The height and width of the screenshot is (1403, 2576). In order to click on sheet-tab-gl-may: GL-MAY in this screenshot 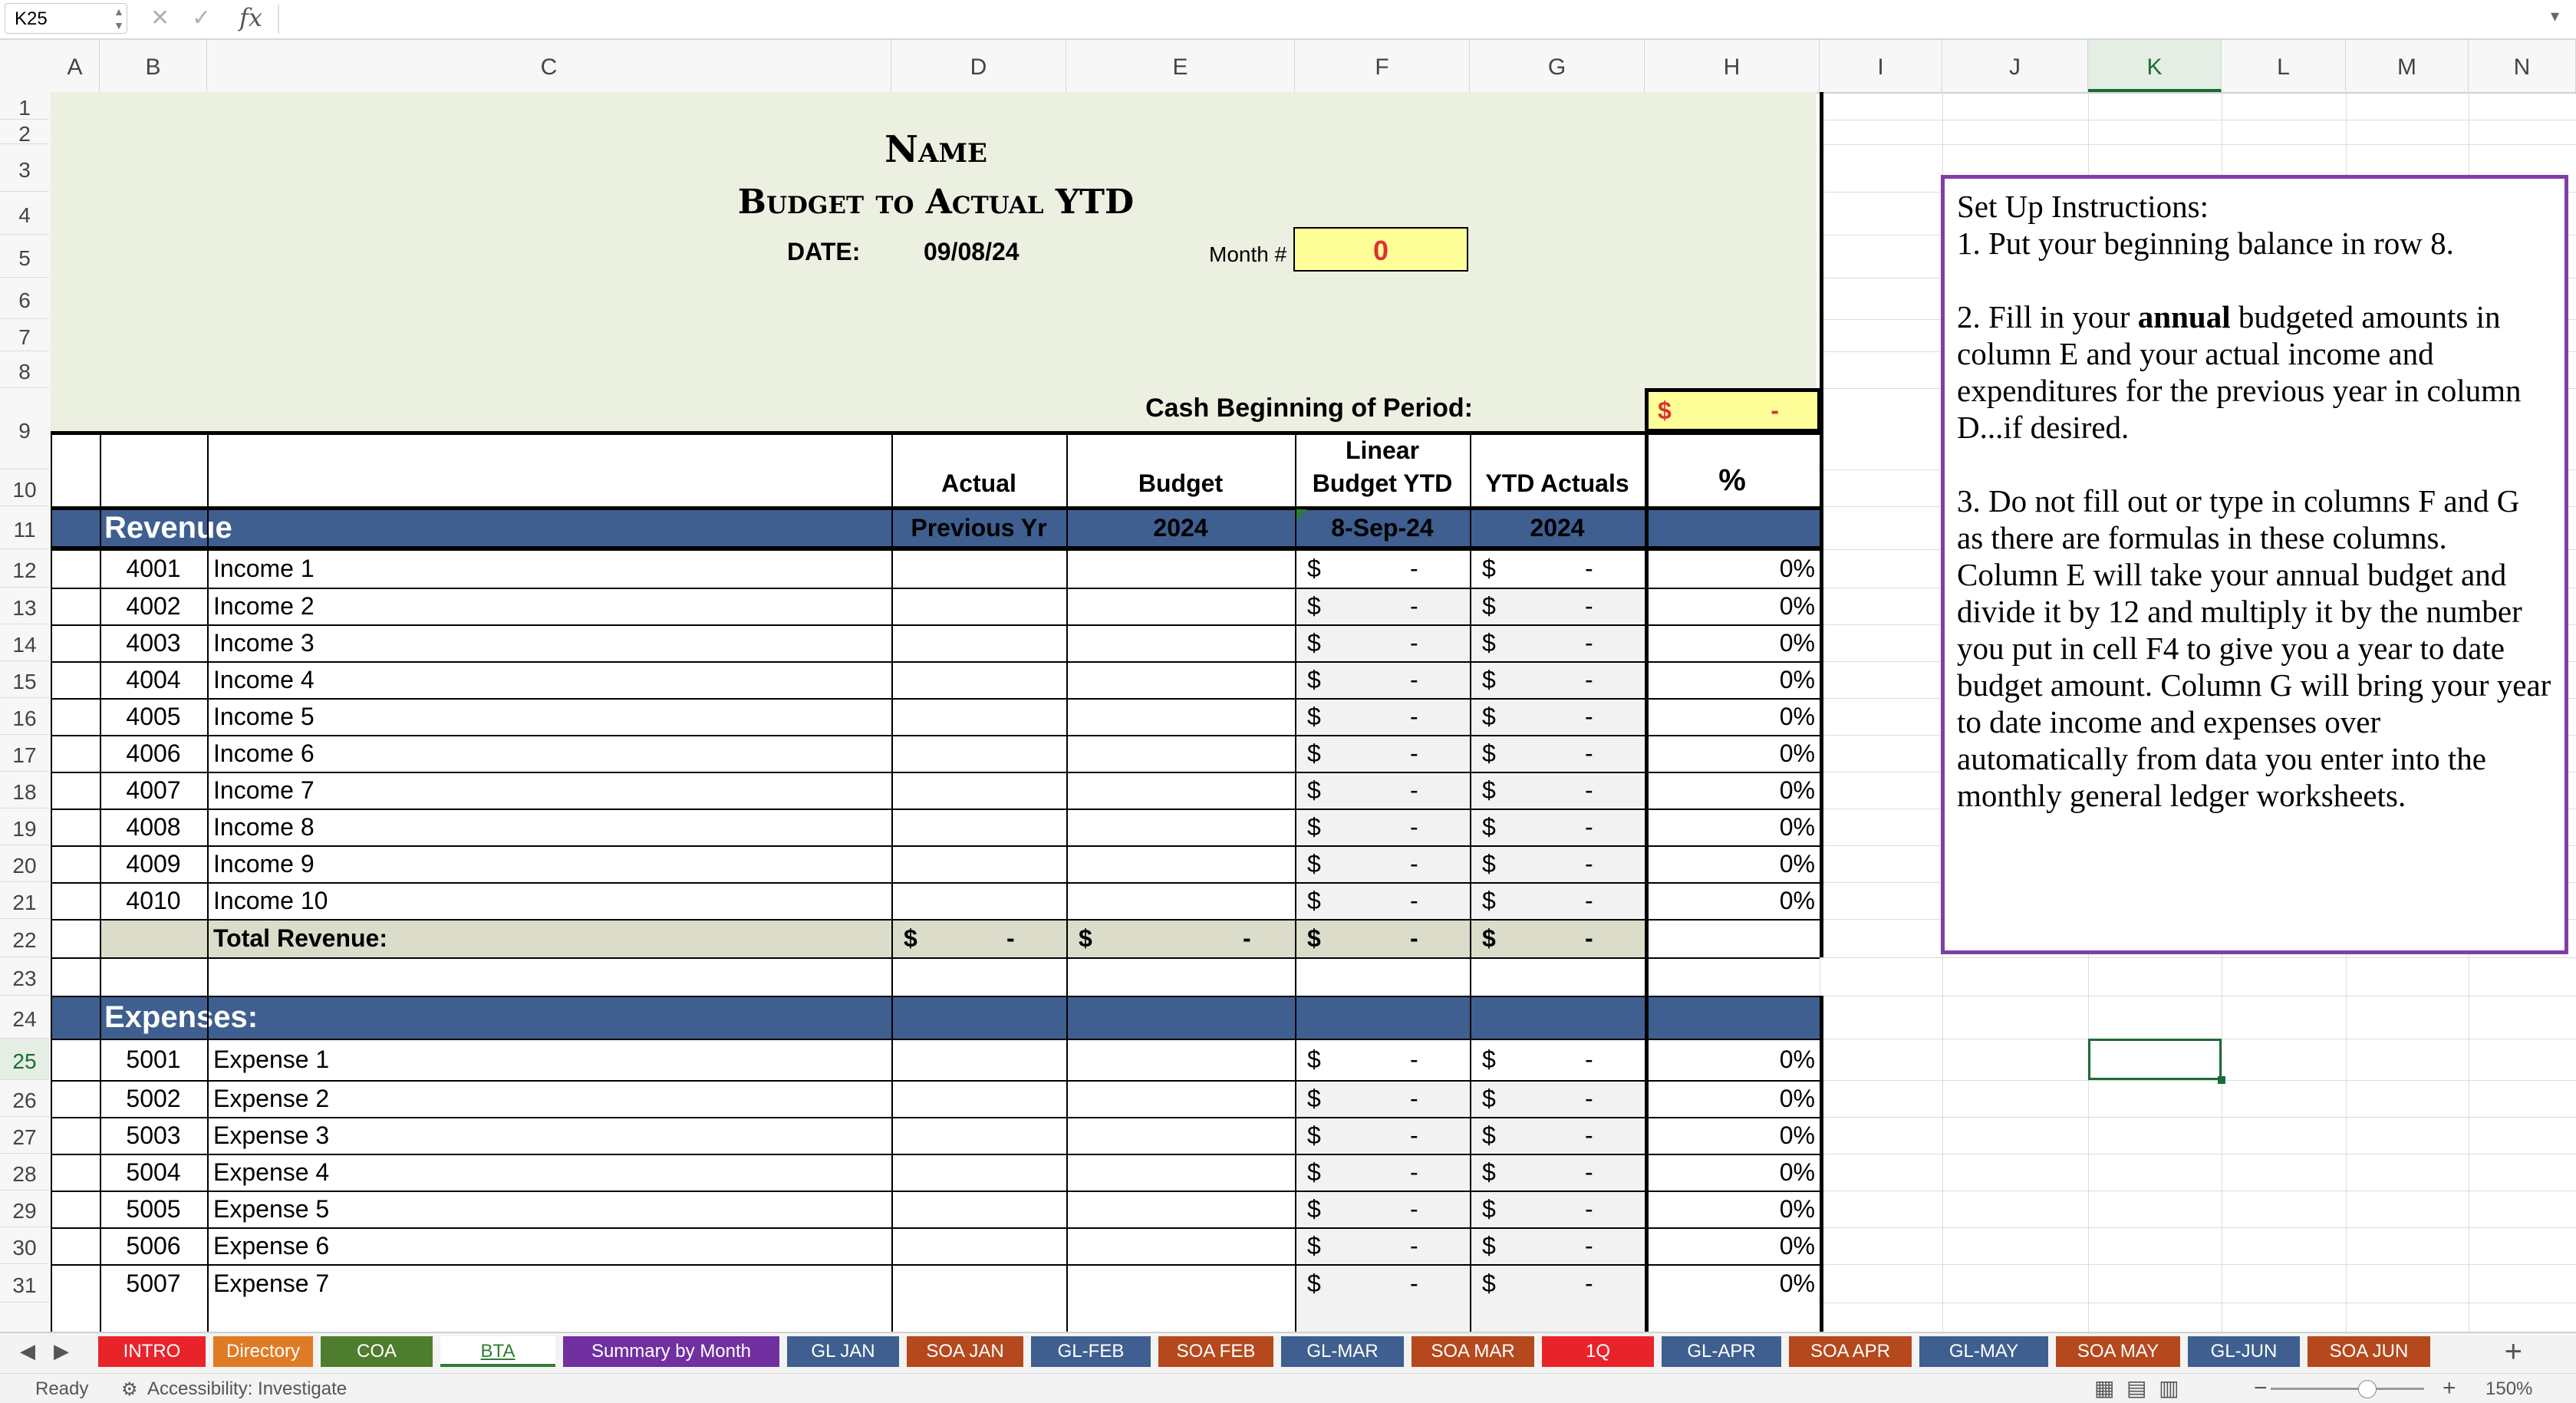, I will do `click(1983, 1351)`.